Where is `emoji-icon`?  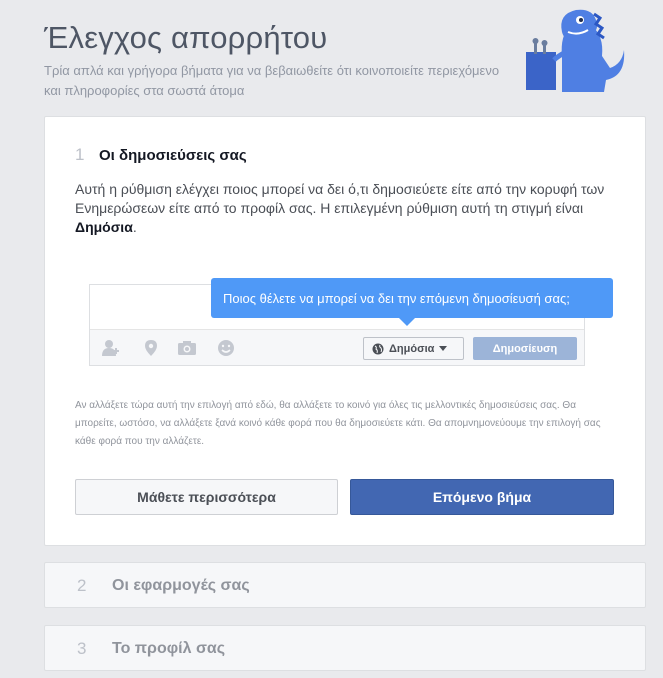 emoji-icon is located at coordinates (226, 348).